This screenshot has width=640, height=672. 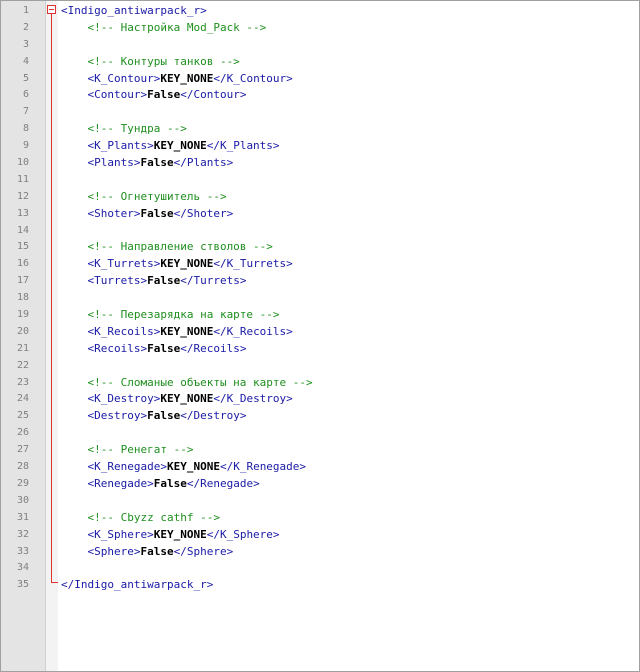 I want to click on xml-tag: </K_Destroy>, so click(x=253, y=399).